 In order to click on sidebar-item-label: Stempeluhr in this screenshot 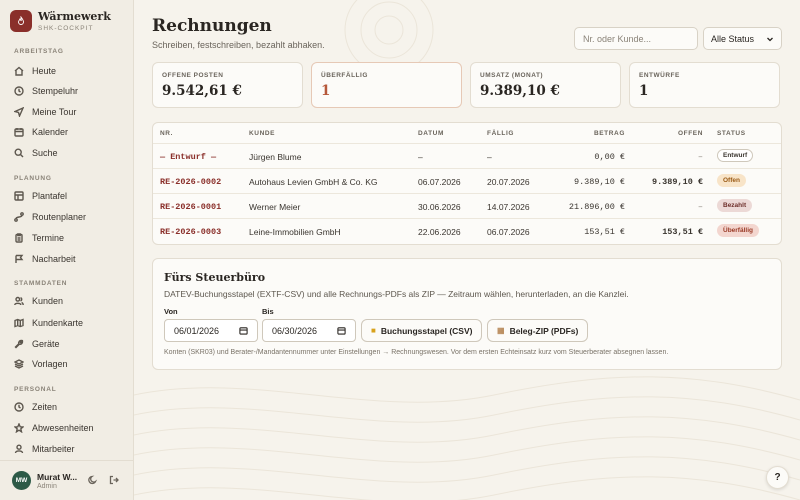, I will do `click(55, 91)`.